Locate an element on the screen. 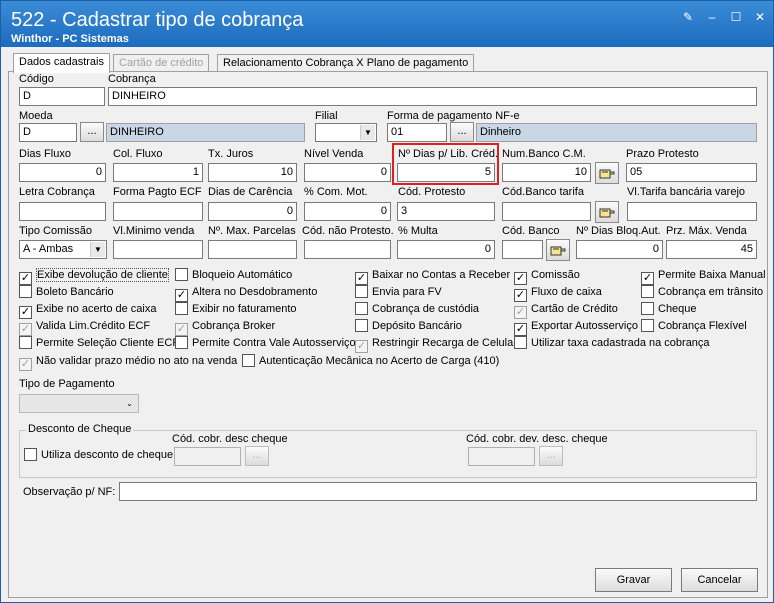 The height and width of the screenshot is (603, 774). prz-max-venda-input: 45 is located at coordinates (711, 249).